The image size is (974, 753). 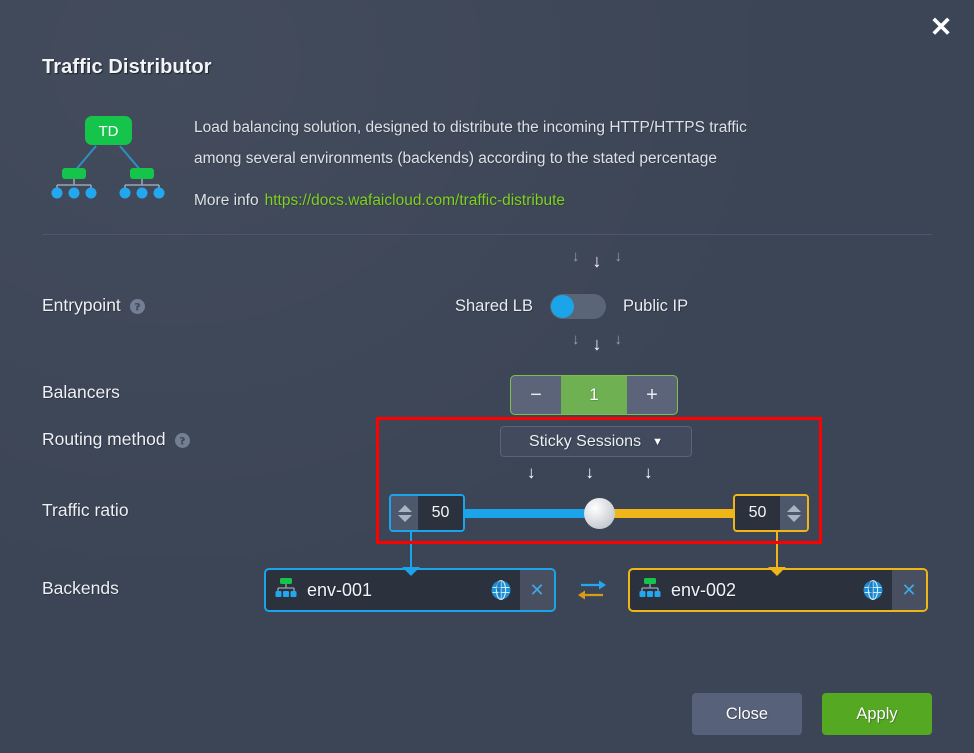 I want to click on left-spinner-arrows, so click(x=404, y=513).